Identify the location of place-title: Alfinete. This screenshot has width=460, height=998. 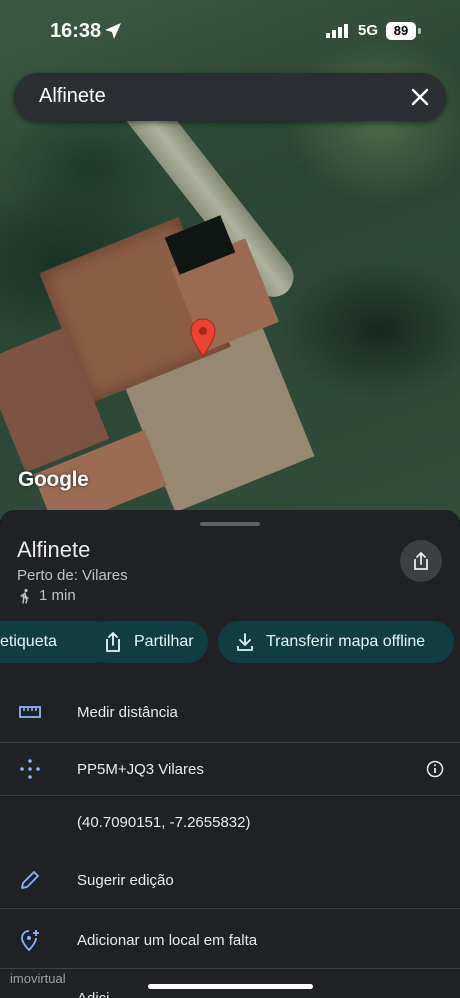
(54, 549).